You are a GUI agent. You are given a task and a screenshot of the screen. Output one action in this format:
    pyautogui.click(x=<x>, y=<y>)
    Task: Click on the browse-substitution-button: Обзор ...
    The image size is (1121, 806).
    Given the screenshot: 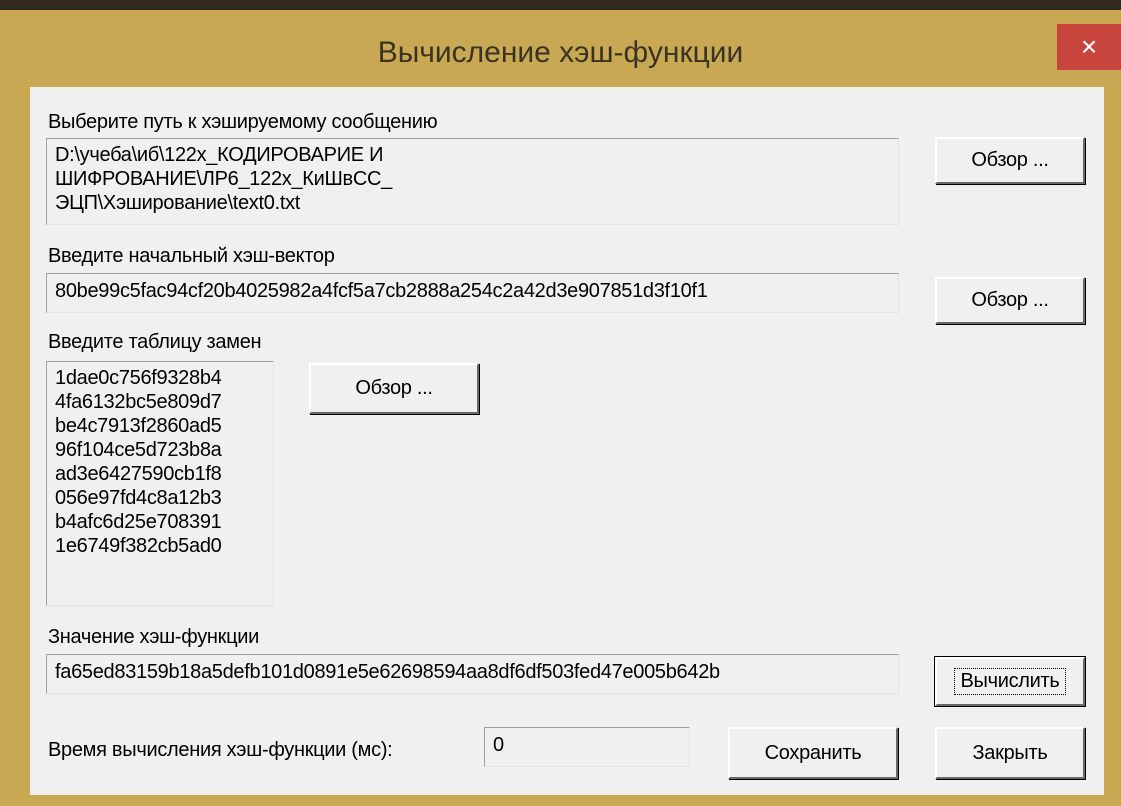 What is the action you would take?
    pyautogui.click(x=394, y=388)
    